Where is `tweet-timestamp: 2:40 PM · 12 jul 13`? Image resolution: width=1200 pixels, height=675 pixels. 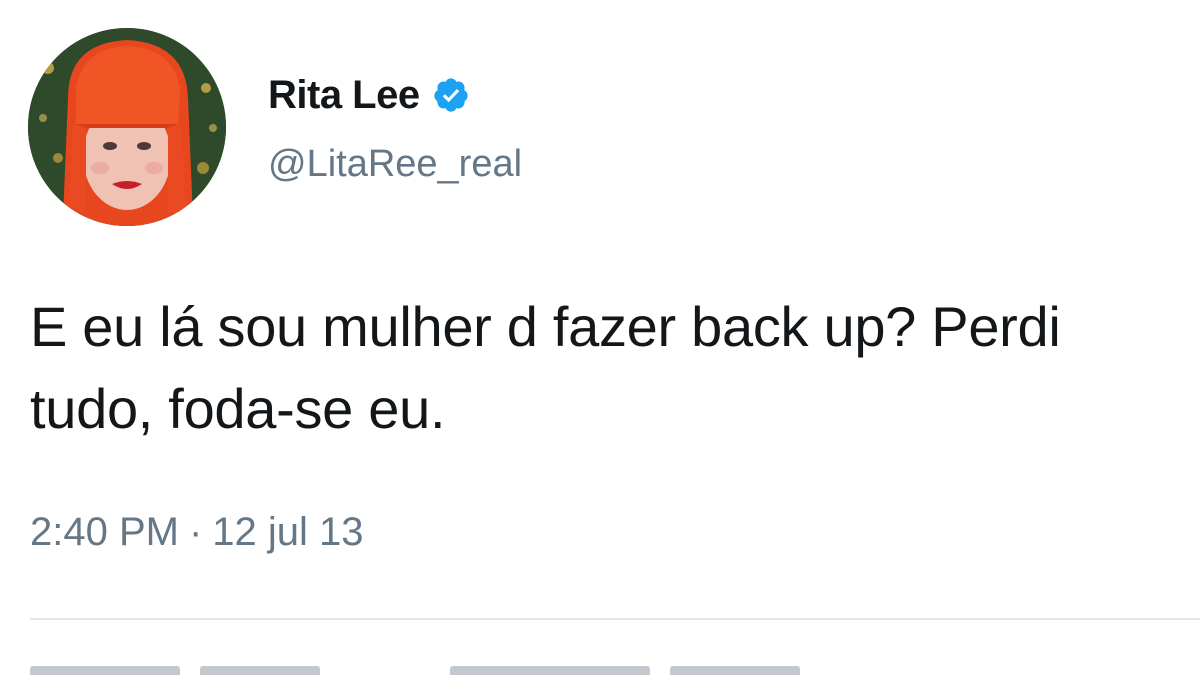
tweet-timestamp: 2:40 PM · 12 jul 13 is located at coordinates (197, 532).